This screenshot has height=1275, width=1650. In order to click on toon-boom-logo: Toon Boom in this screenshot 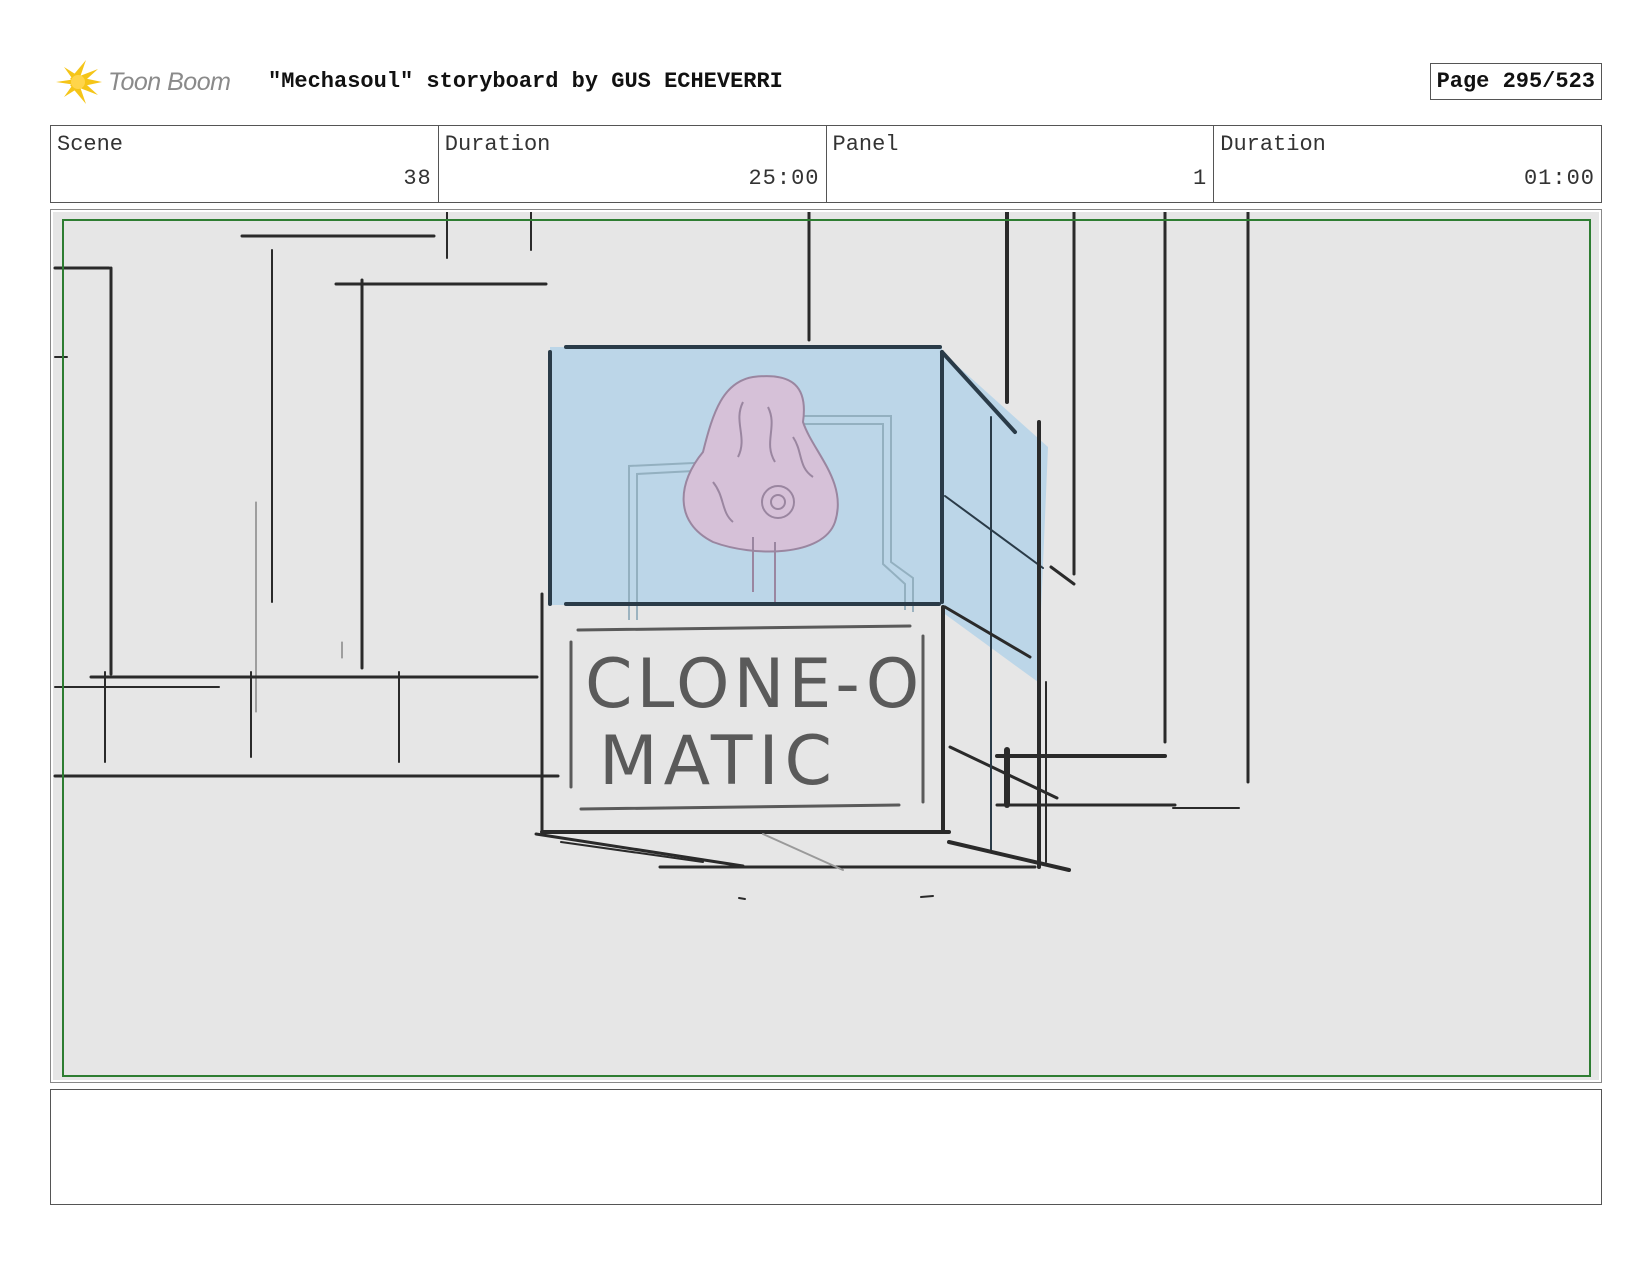, I will do `click(142, 82)`.